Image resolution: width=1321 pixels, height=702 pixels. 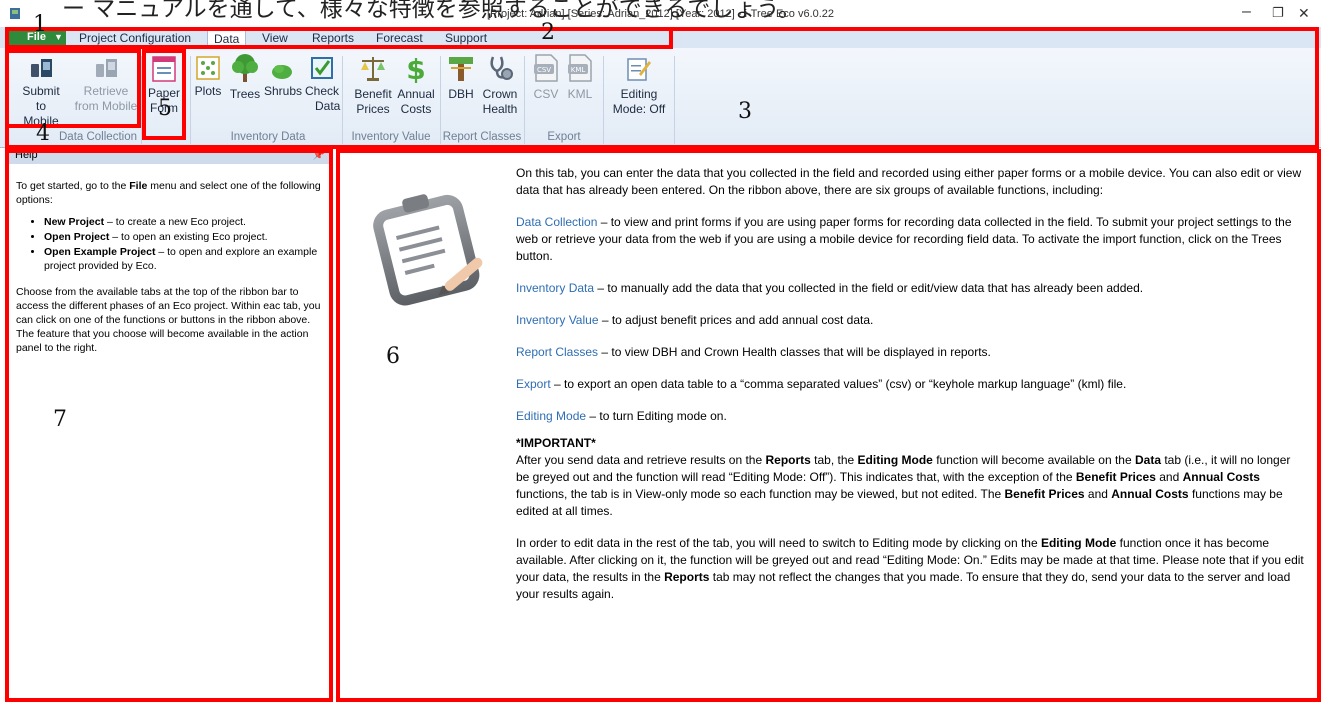 I want to click on annotation-number-3: 3, so click(x=745, y=111).